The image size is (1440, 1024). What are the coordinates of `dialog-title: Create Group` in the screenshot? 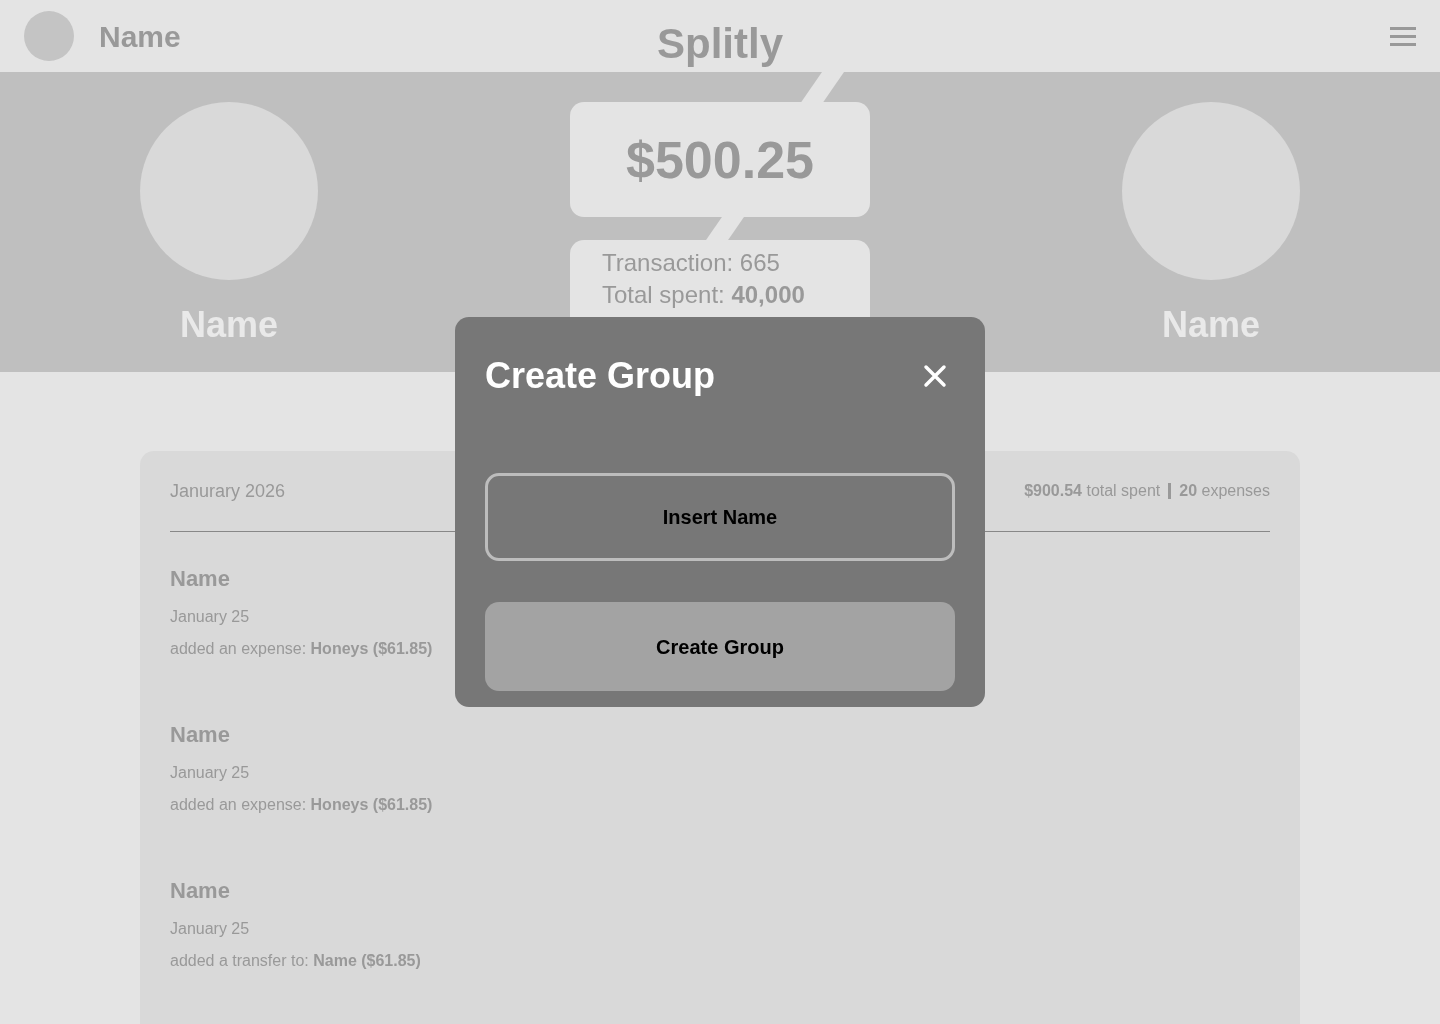 It's located at (600, 376).